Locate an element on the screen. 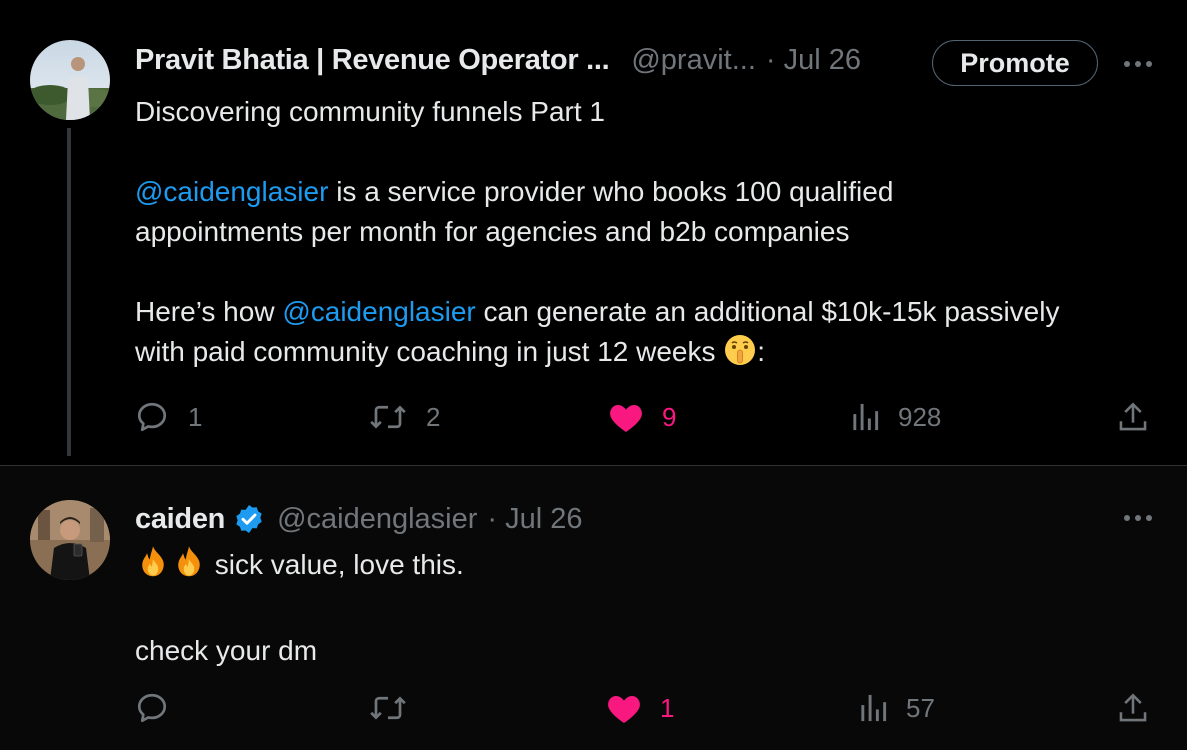  like-count: 1 is located at coordinates (667, 707).